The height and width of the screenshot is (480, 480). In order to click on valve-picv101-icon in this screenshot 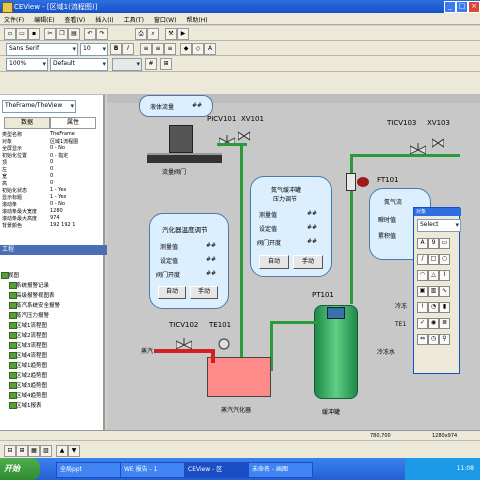, I will do `click(227, 142)`.